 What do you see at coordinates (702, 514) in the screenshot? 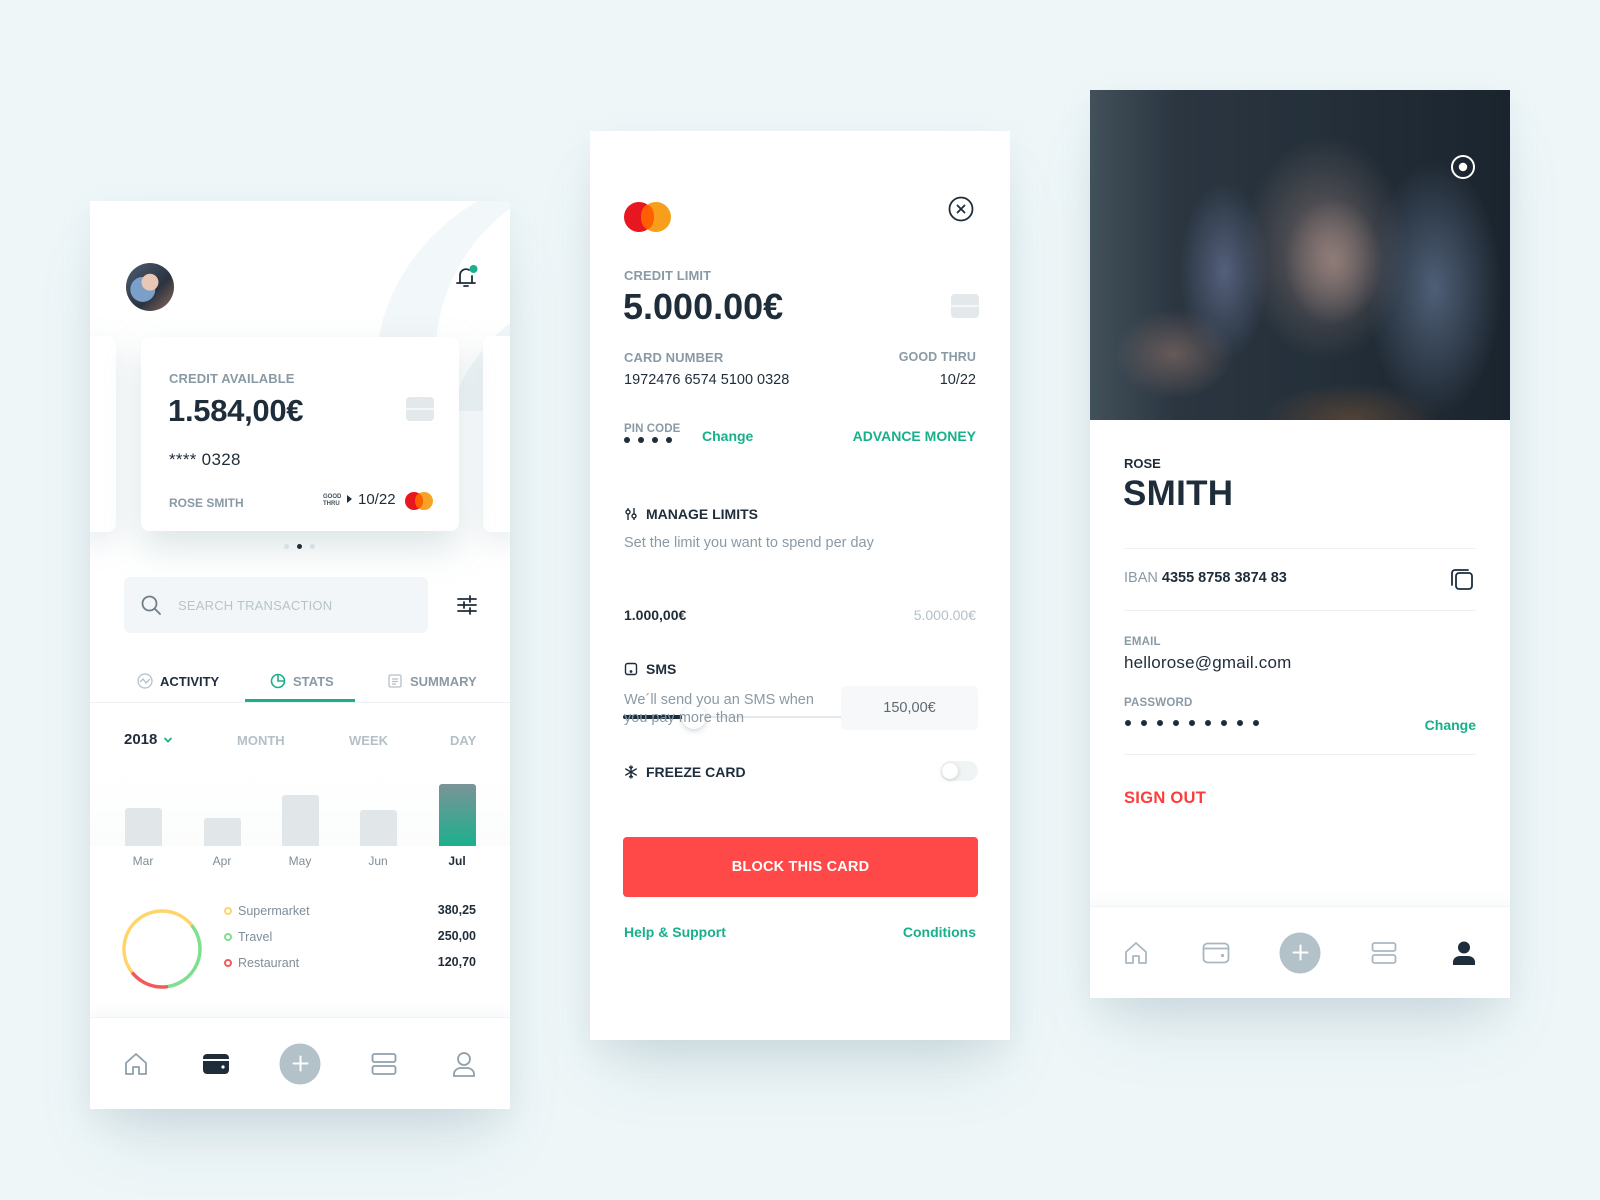
I see `manage-limits-label: MANAGE LIMITS` at bounding box center [702, 514].